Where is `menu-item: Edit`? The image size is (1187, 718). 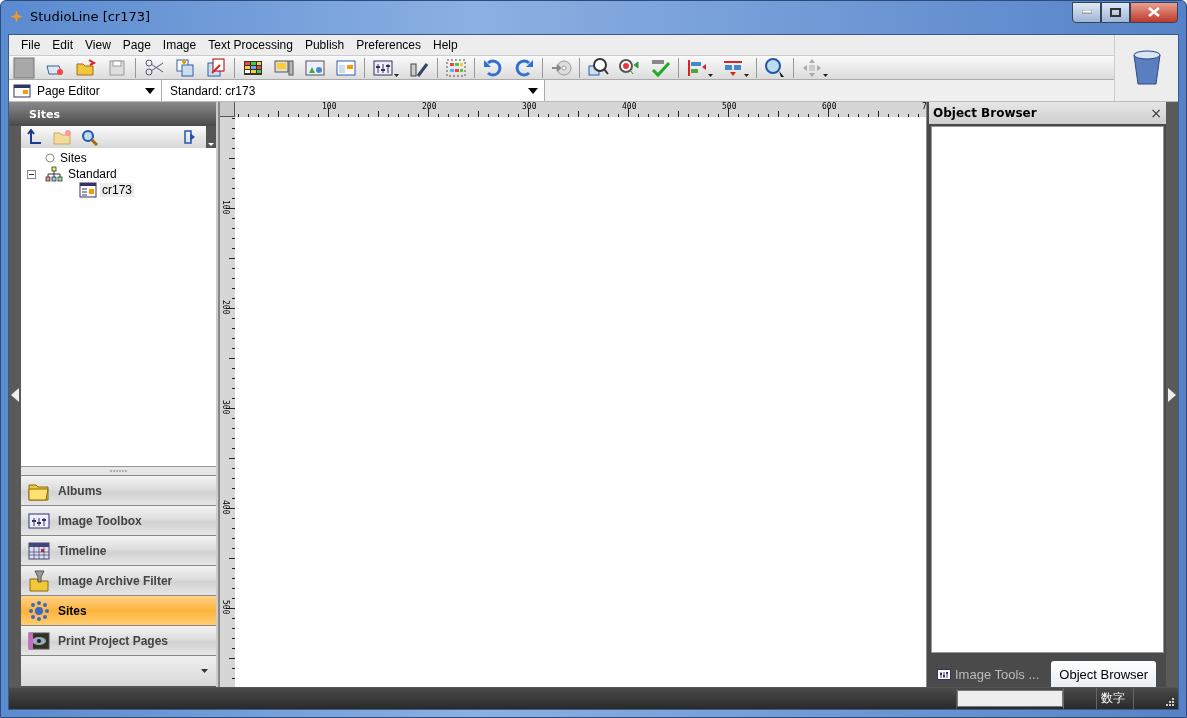
menu-item: Edit is located at coordinates (63, 45).